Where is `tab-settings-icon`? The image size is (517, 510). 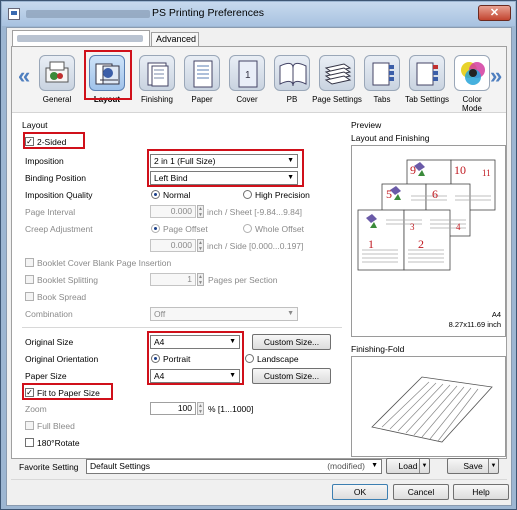
tab-settings-icon is located at coordinates (427, 73).